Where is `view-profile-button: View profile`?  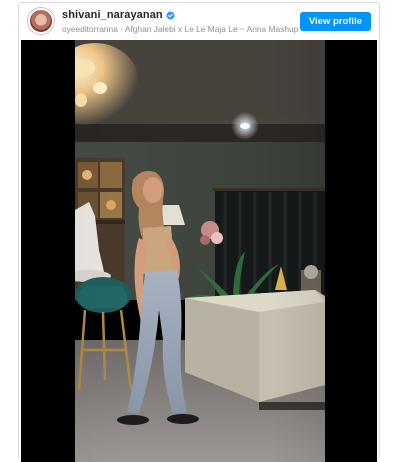 view-profile-button: View profile is located at coordinates (335, 21).